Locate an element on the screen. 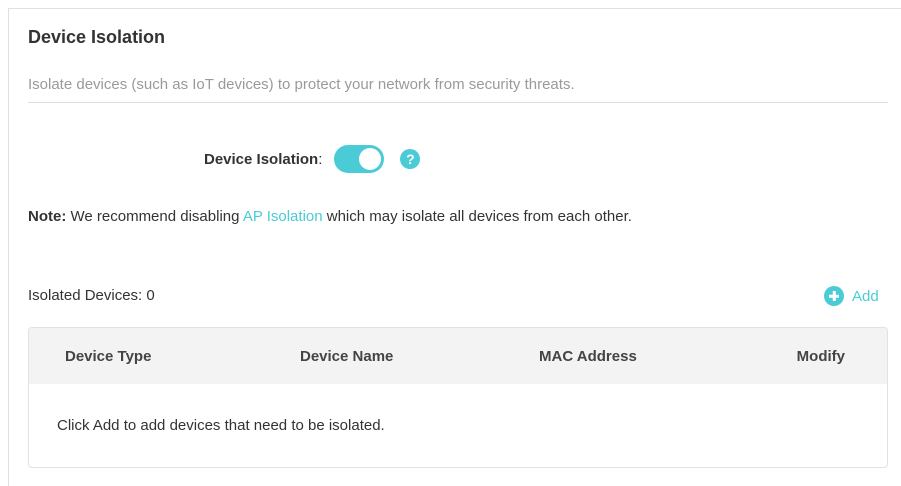 The width and height of the screenshot is (901, 486). column-header-device-name: Device Name is located at coordinates (347, 356).